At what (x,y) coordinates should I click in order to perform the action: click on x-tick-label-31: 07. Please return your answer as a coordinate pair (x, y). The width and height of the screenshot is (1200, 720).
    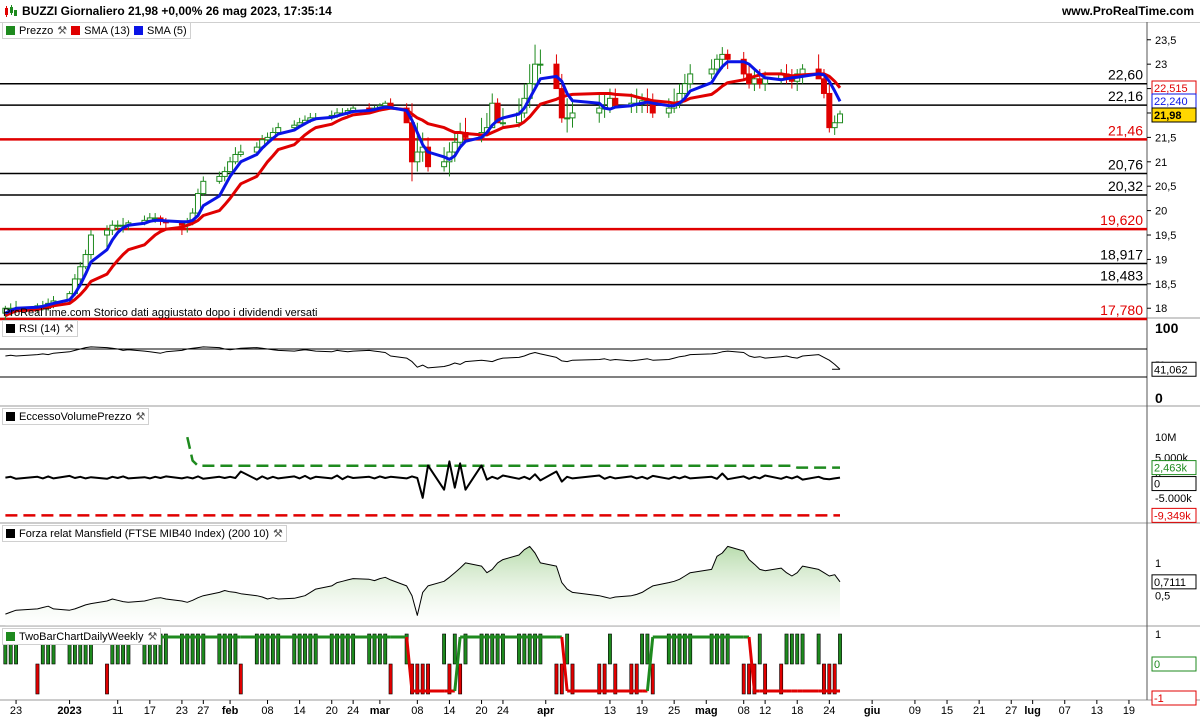
    Looking at the image, I should click on (1065, 711).